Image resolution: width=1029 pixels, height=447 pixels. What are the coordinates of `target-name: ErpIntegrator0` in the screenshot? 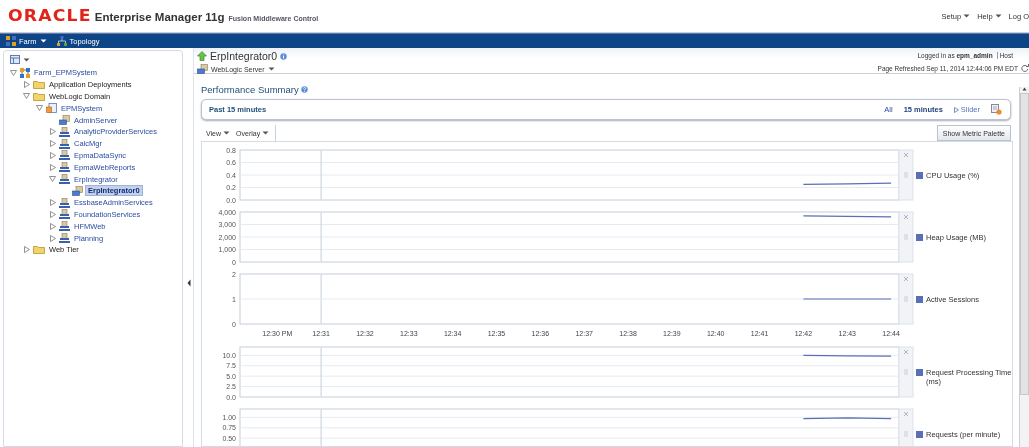 It's located at (244, 56).